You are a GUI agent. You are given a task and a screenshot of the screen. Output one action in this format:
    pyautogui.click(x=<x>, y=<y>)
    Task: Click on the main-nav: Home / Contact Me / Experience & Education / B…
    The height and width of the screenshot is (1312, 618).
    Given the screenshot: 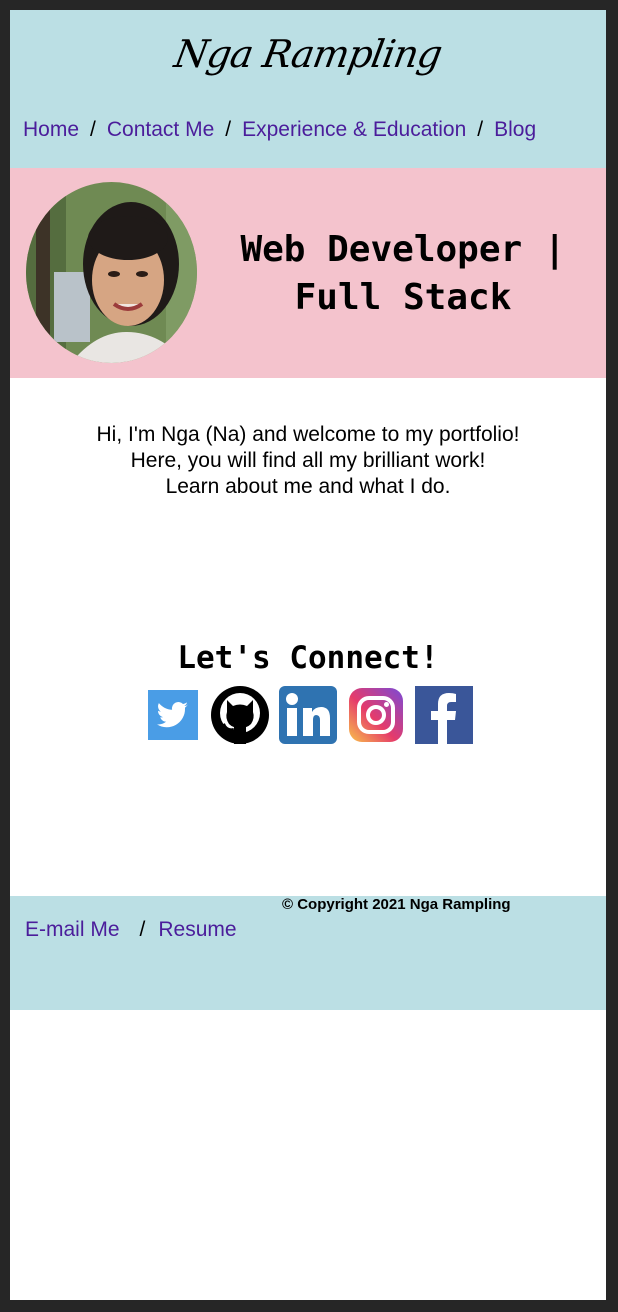 What is the action you would take?
    pyautogui.click(x=314, y=130)
    